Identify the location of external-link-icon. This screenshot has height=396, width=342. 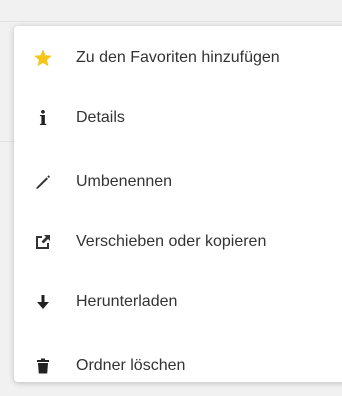
(43, 242).